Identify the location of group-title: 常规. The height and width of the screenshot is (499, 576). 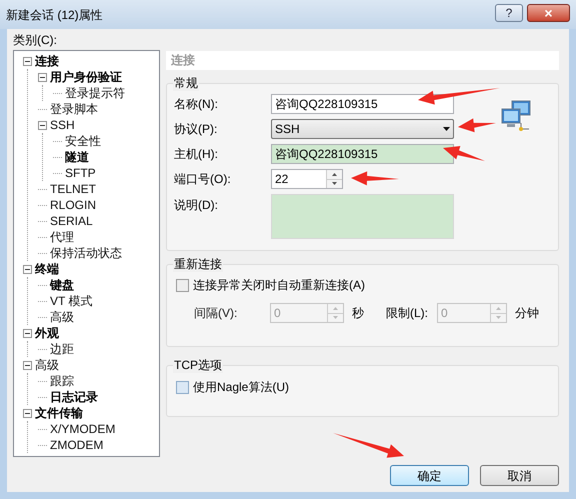
(186, 83).